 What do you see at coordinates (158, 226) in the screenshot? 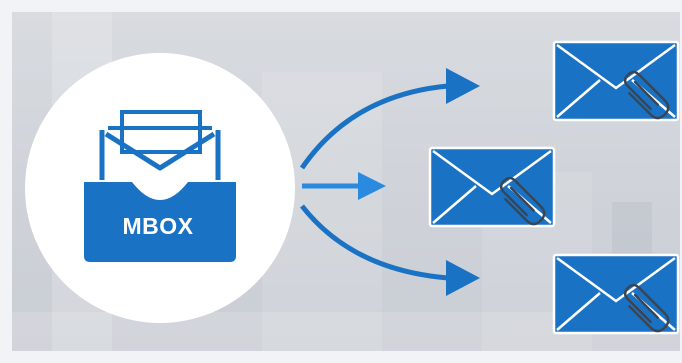
I see `mbox-label: MBOX` at bounding box center [158, 226].